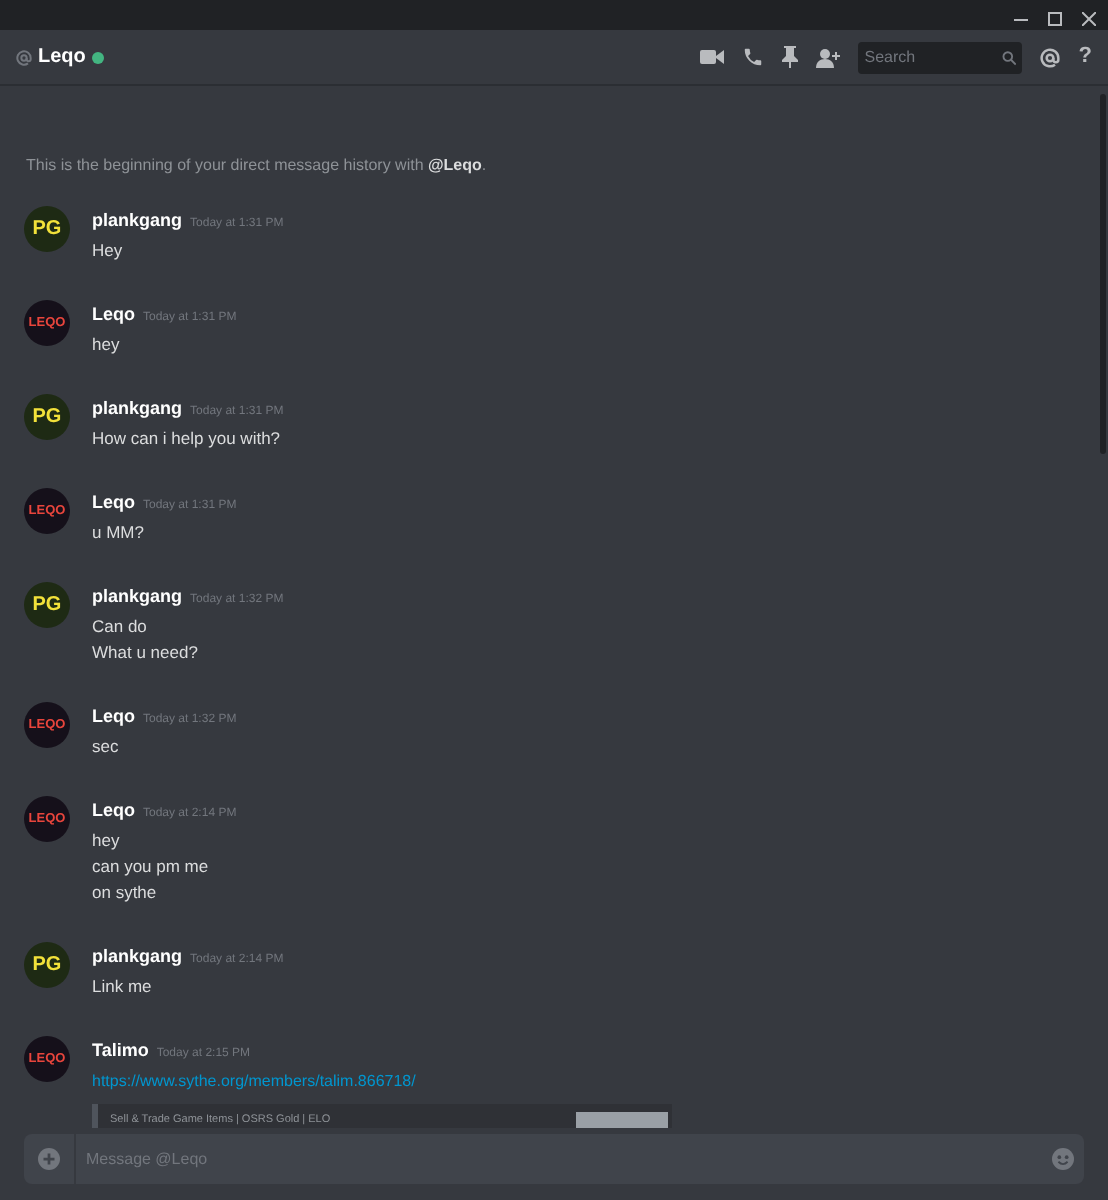  What do you see at coordinates (828, 57) in the screenshot?
I see `add-user-icon` at bounding box center [828, 57].